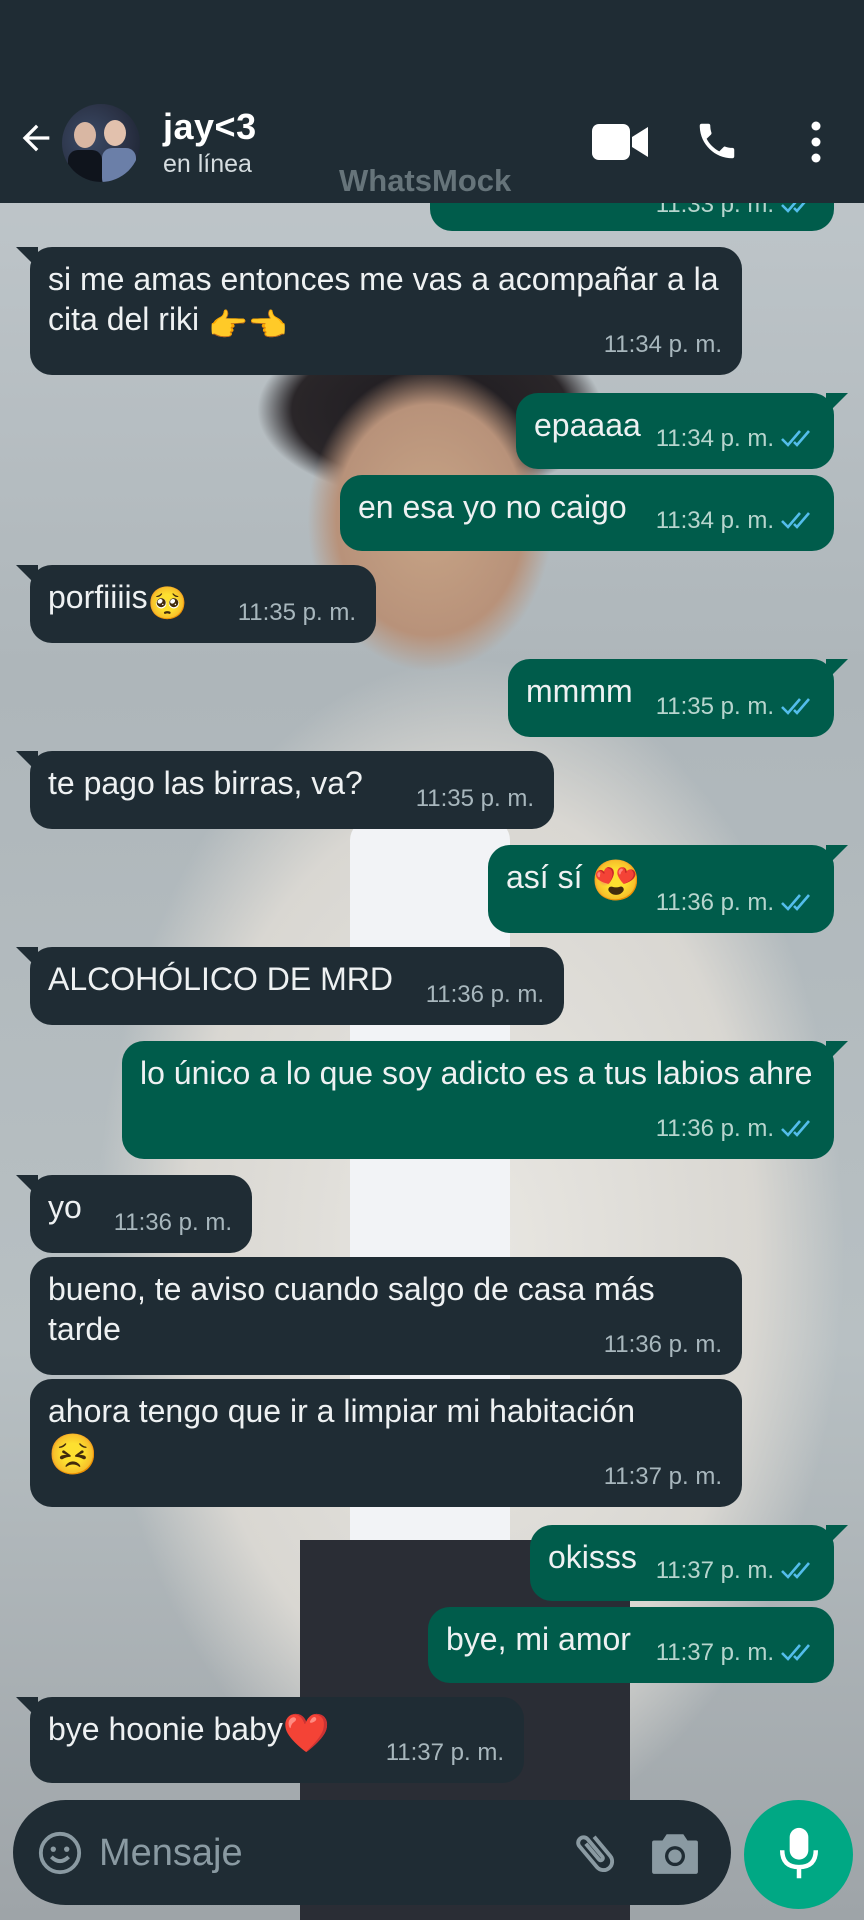 The height and width of the screenshot is (1920, 864). Describe the element at coordinates (587, 425) in the screenshot. I see `message-text: epaaaa` at that location.